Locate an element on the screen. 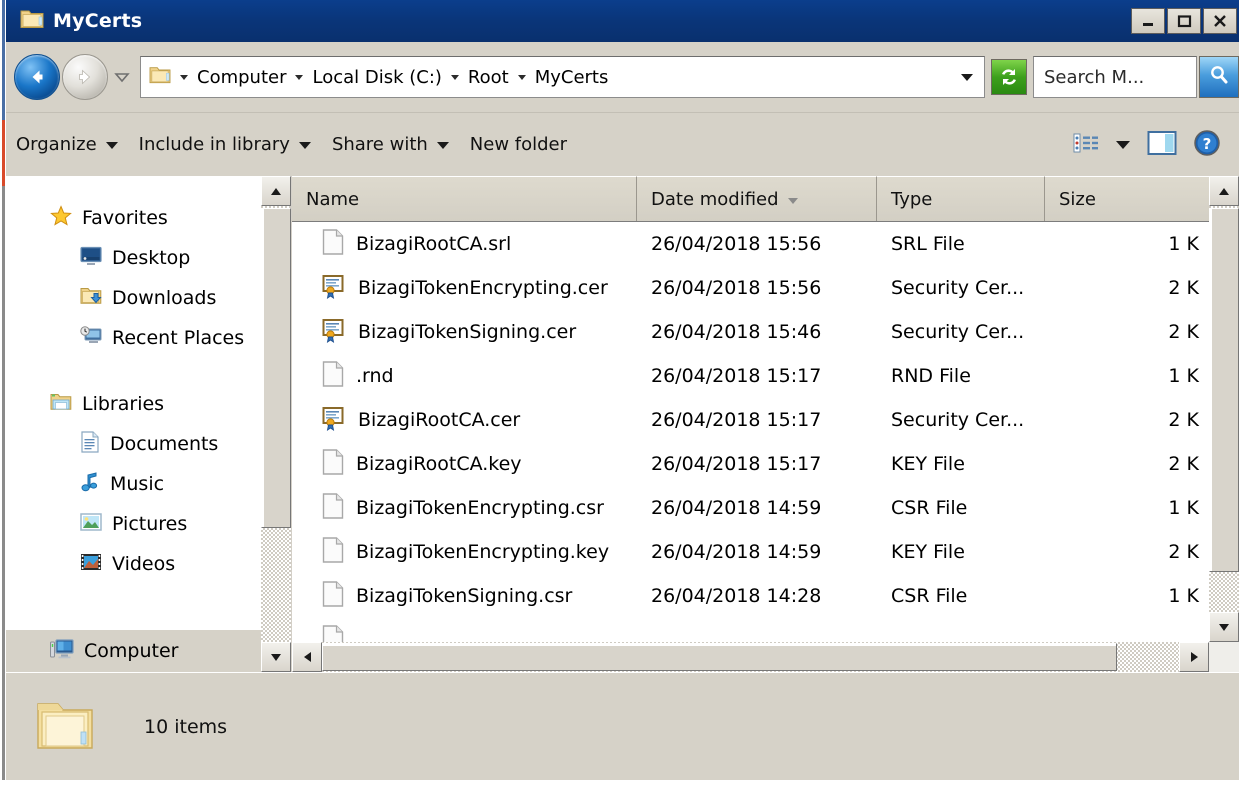 This screenshot has width=1239, height=786. blank-file-icon is located at coordinates (333, 508).